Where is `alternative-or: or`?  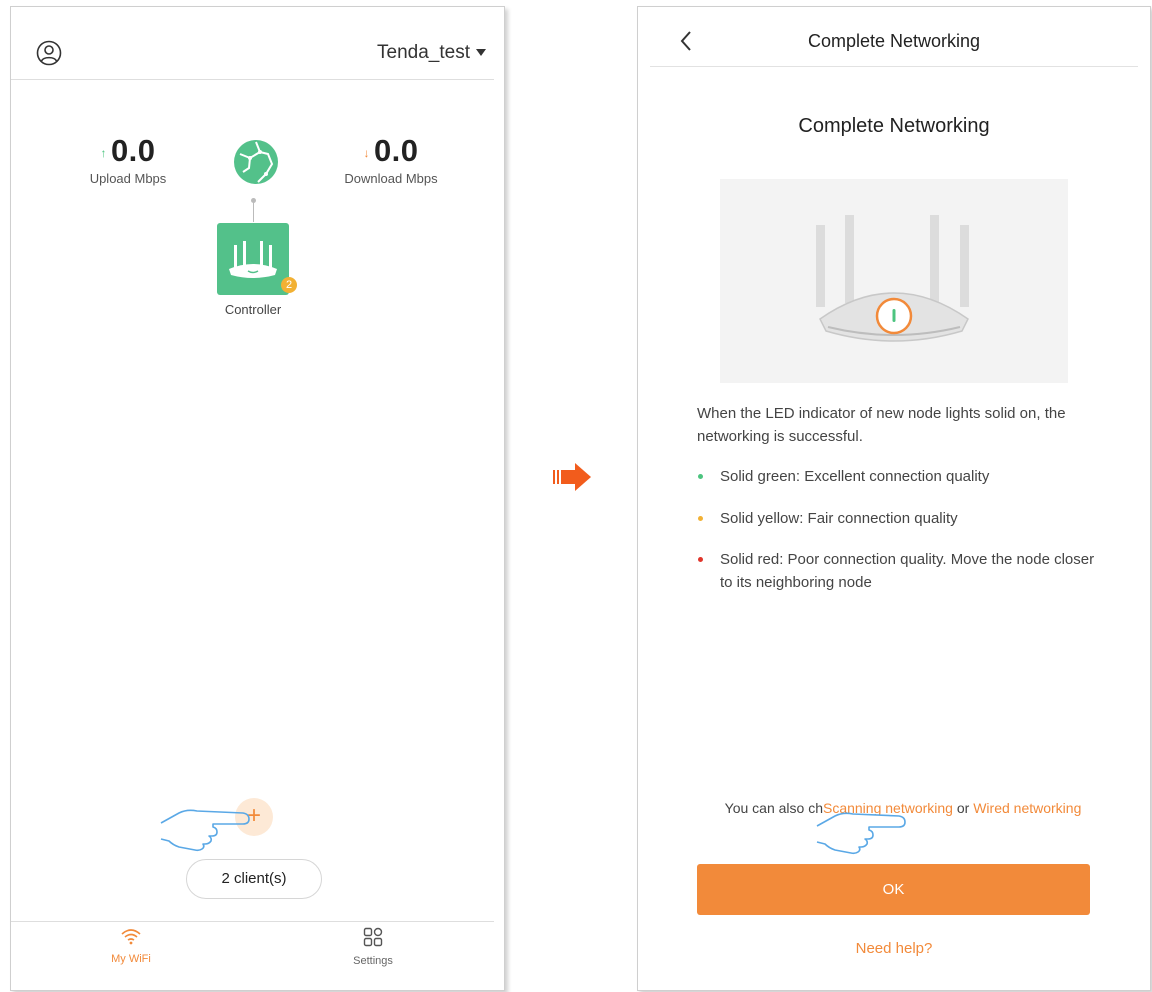
alternative-or: or is located at coordinates (963, 808).